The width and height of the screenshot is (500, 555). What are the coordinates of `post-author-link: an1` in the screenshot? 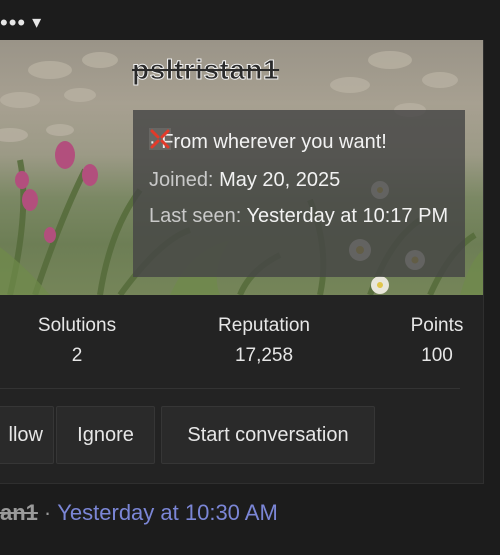 It's located at (19, 512).